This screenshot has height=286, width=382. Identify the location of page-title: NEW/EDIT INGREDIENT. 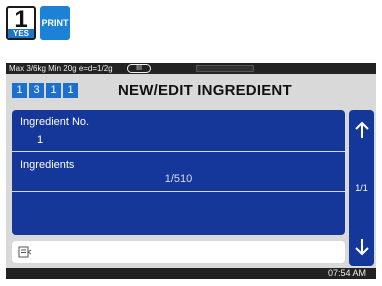
(205, 90).